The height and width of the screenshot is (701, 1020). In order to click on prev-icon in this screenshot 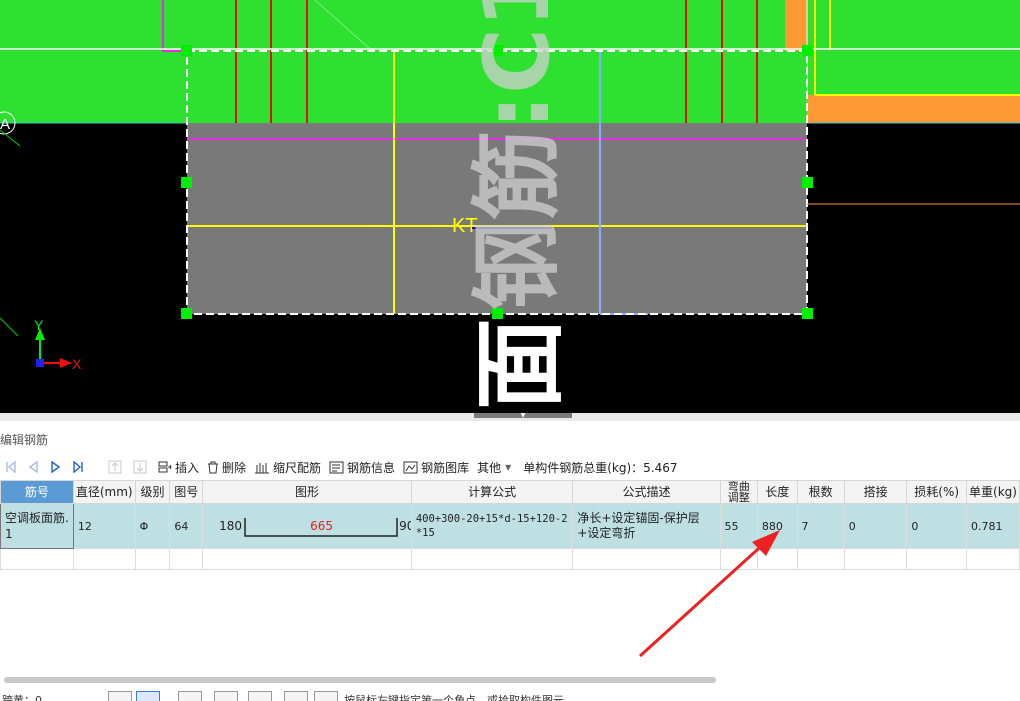, I will do `click(33, 467)`.